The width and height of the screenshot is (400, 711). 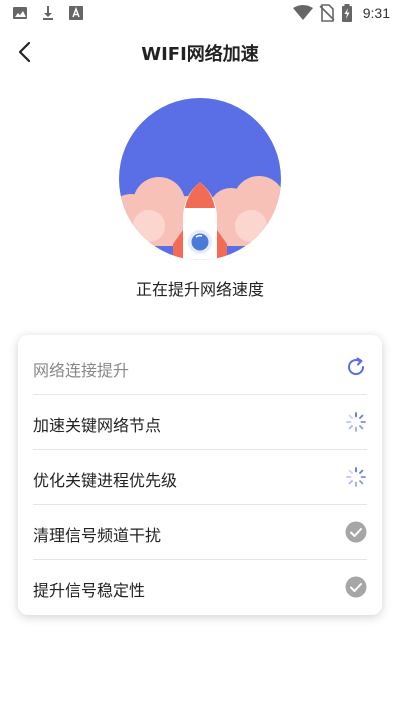 What do you see at coordinates (20, 13) in the screenshot?
I see `image-icon` at bounding box center [20, 13].